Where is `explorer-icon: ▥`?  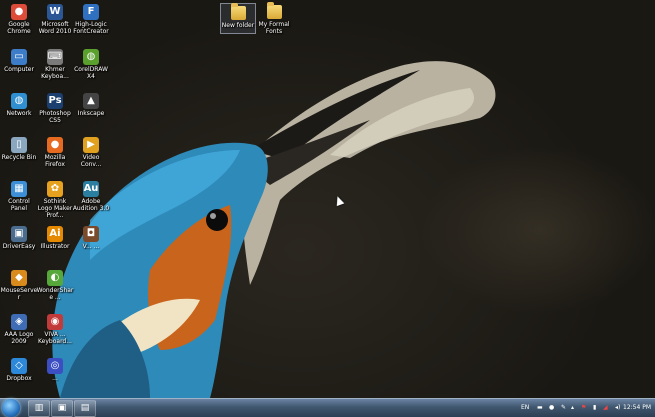
explorer-icon: ▥ is located at coordinates (39, 408).